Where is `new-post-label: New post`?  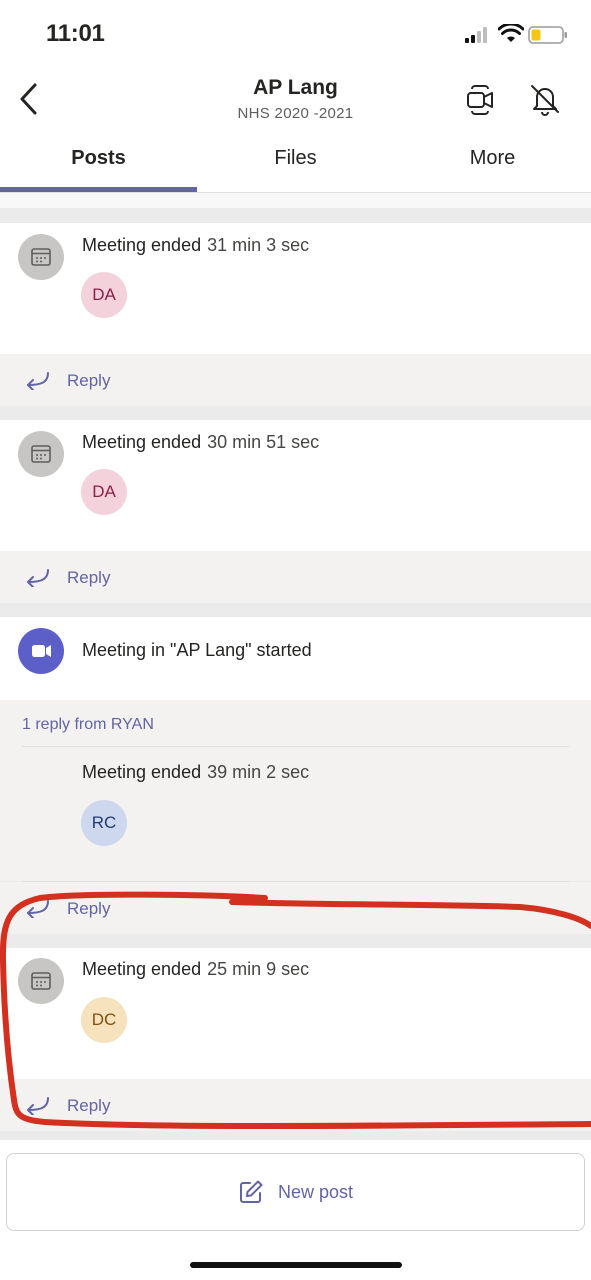 new-post-label: New post is located at coordinates (315, 1191).